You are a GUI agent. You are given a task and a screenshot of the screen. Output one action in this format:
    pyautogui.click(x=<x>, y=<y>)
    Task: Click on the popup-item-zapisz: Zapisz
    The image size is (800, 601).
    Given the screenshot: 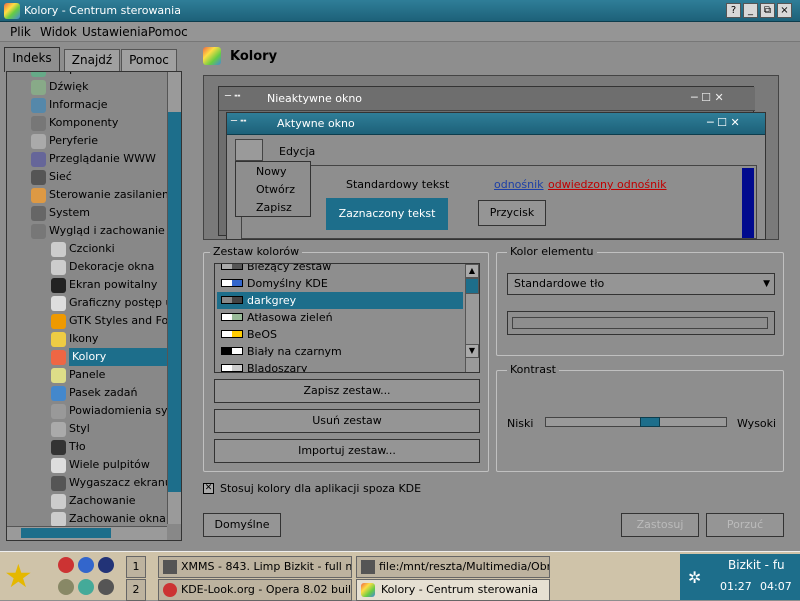 What is the action you would take?
    pyautogui.click(x=274, y=207)
    